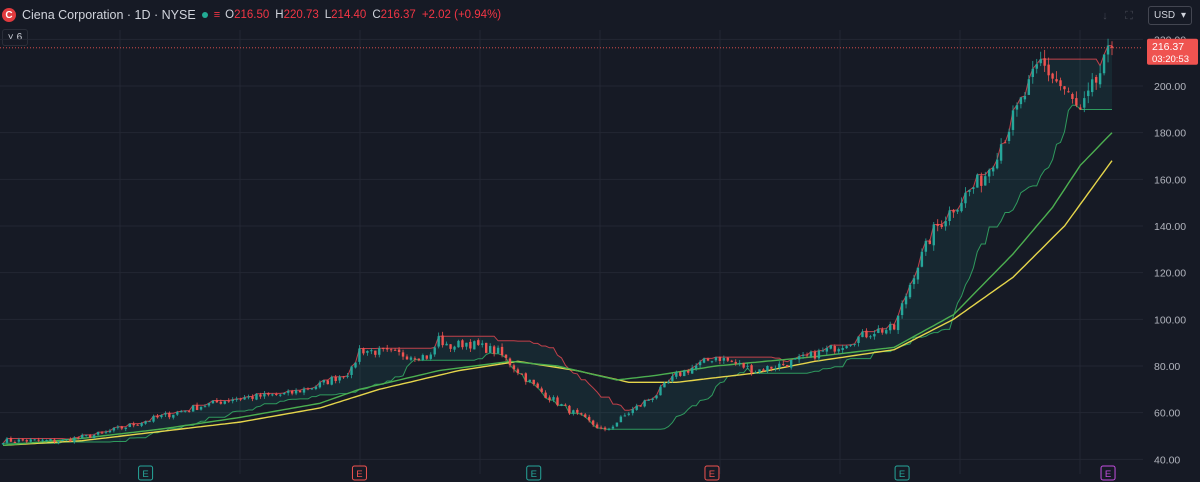 This screenshot has width=1200, height=482. What do you see at coordinates (1168, 47) in the screenshot?
I see `last-price-value: 216.37` at bounding box center [1168, 47].